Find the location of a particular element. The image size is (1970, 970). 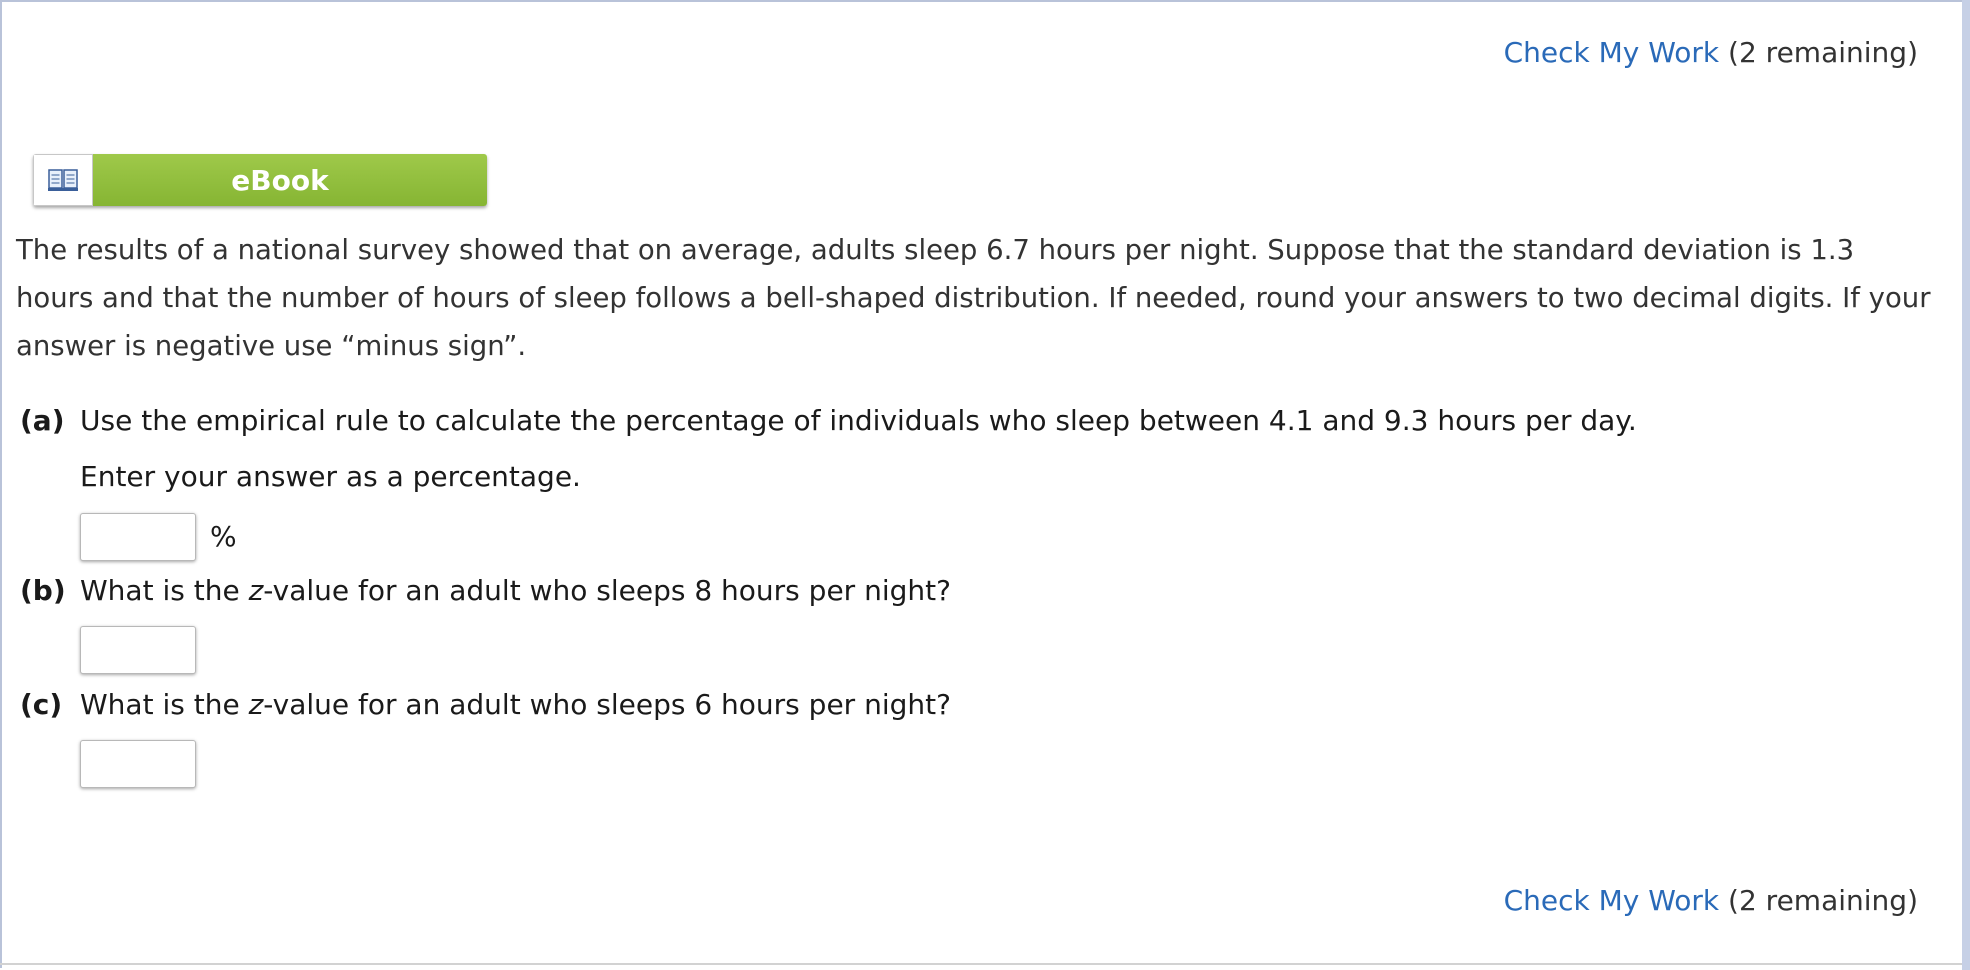

part-c-text-pre: What is the is located at coordinates (164, 704).